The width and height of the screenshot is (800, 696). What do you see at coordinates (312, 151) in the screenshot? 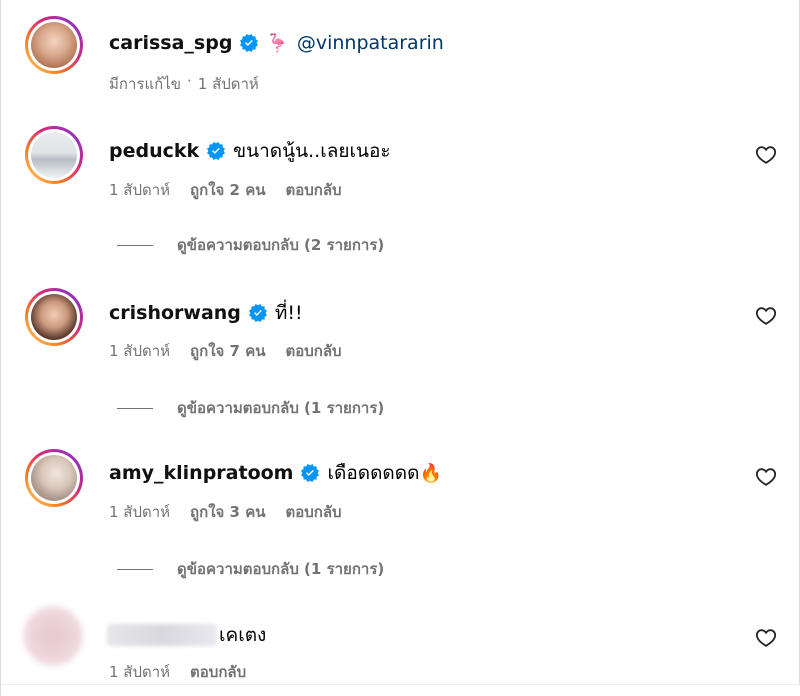
I see `comment-text: ขนาดนู้น..เลยเนอะ` at bounding box center [312, 151].